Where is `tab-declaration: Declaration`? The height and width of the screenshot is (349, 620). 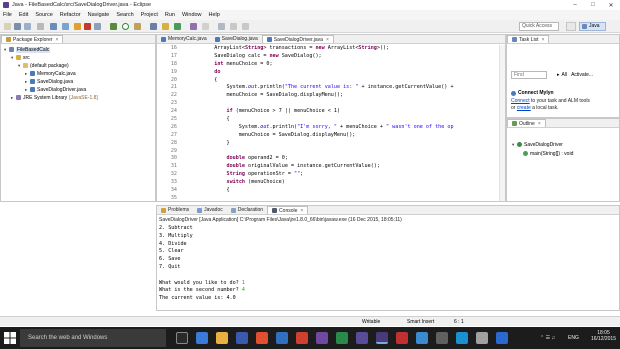 tab-declaration: Declaration is located at coordinates (247, 210).